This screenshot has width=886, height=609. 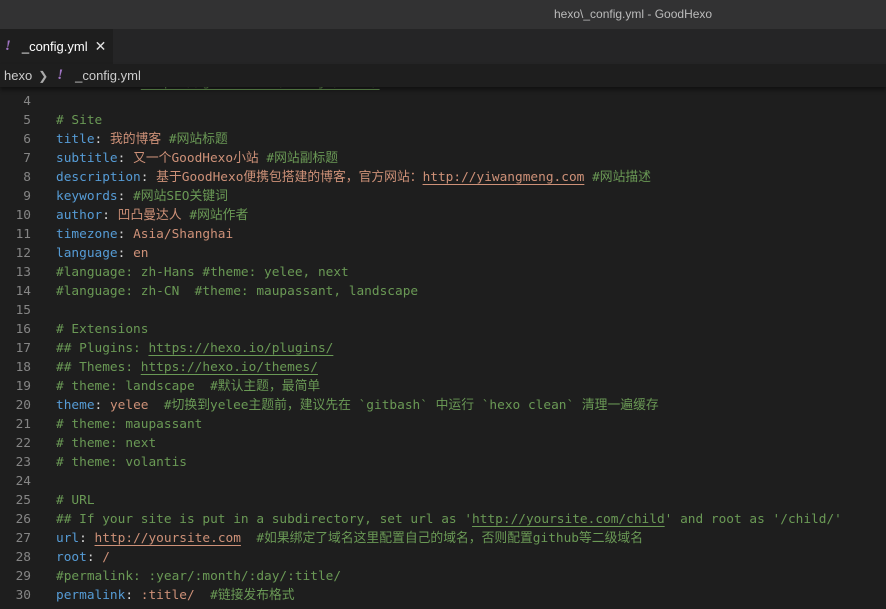 What do you see at coordinates (23, 443) in the screenshot?
I see `line-number: 22` at bounding box center [23, 443].